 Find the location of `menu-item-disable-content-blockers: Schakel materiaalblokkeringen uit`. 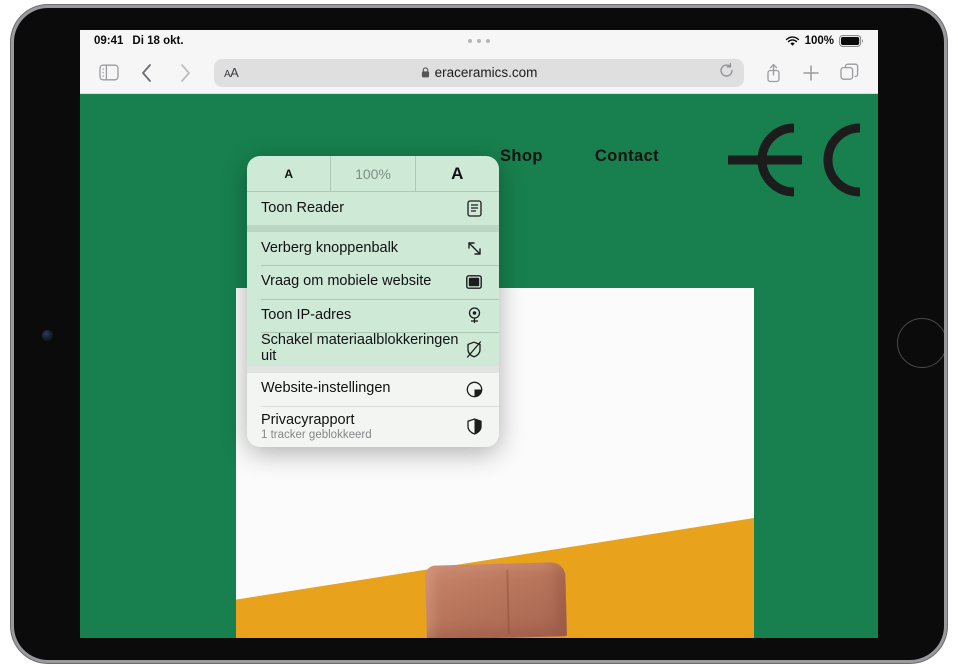

menu-item-disable-content-blockers: Schakel materiaalblokkeringen uit is located at coordinates (373, 349).